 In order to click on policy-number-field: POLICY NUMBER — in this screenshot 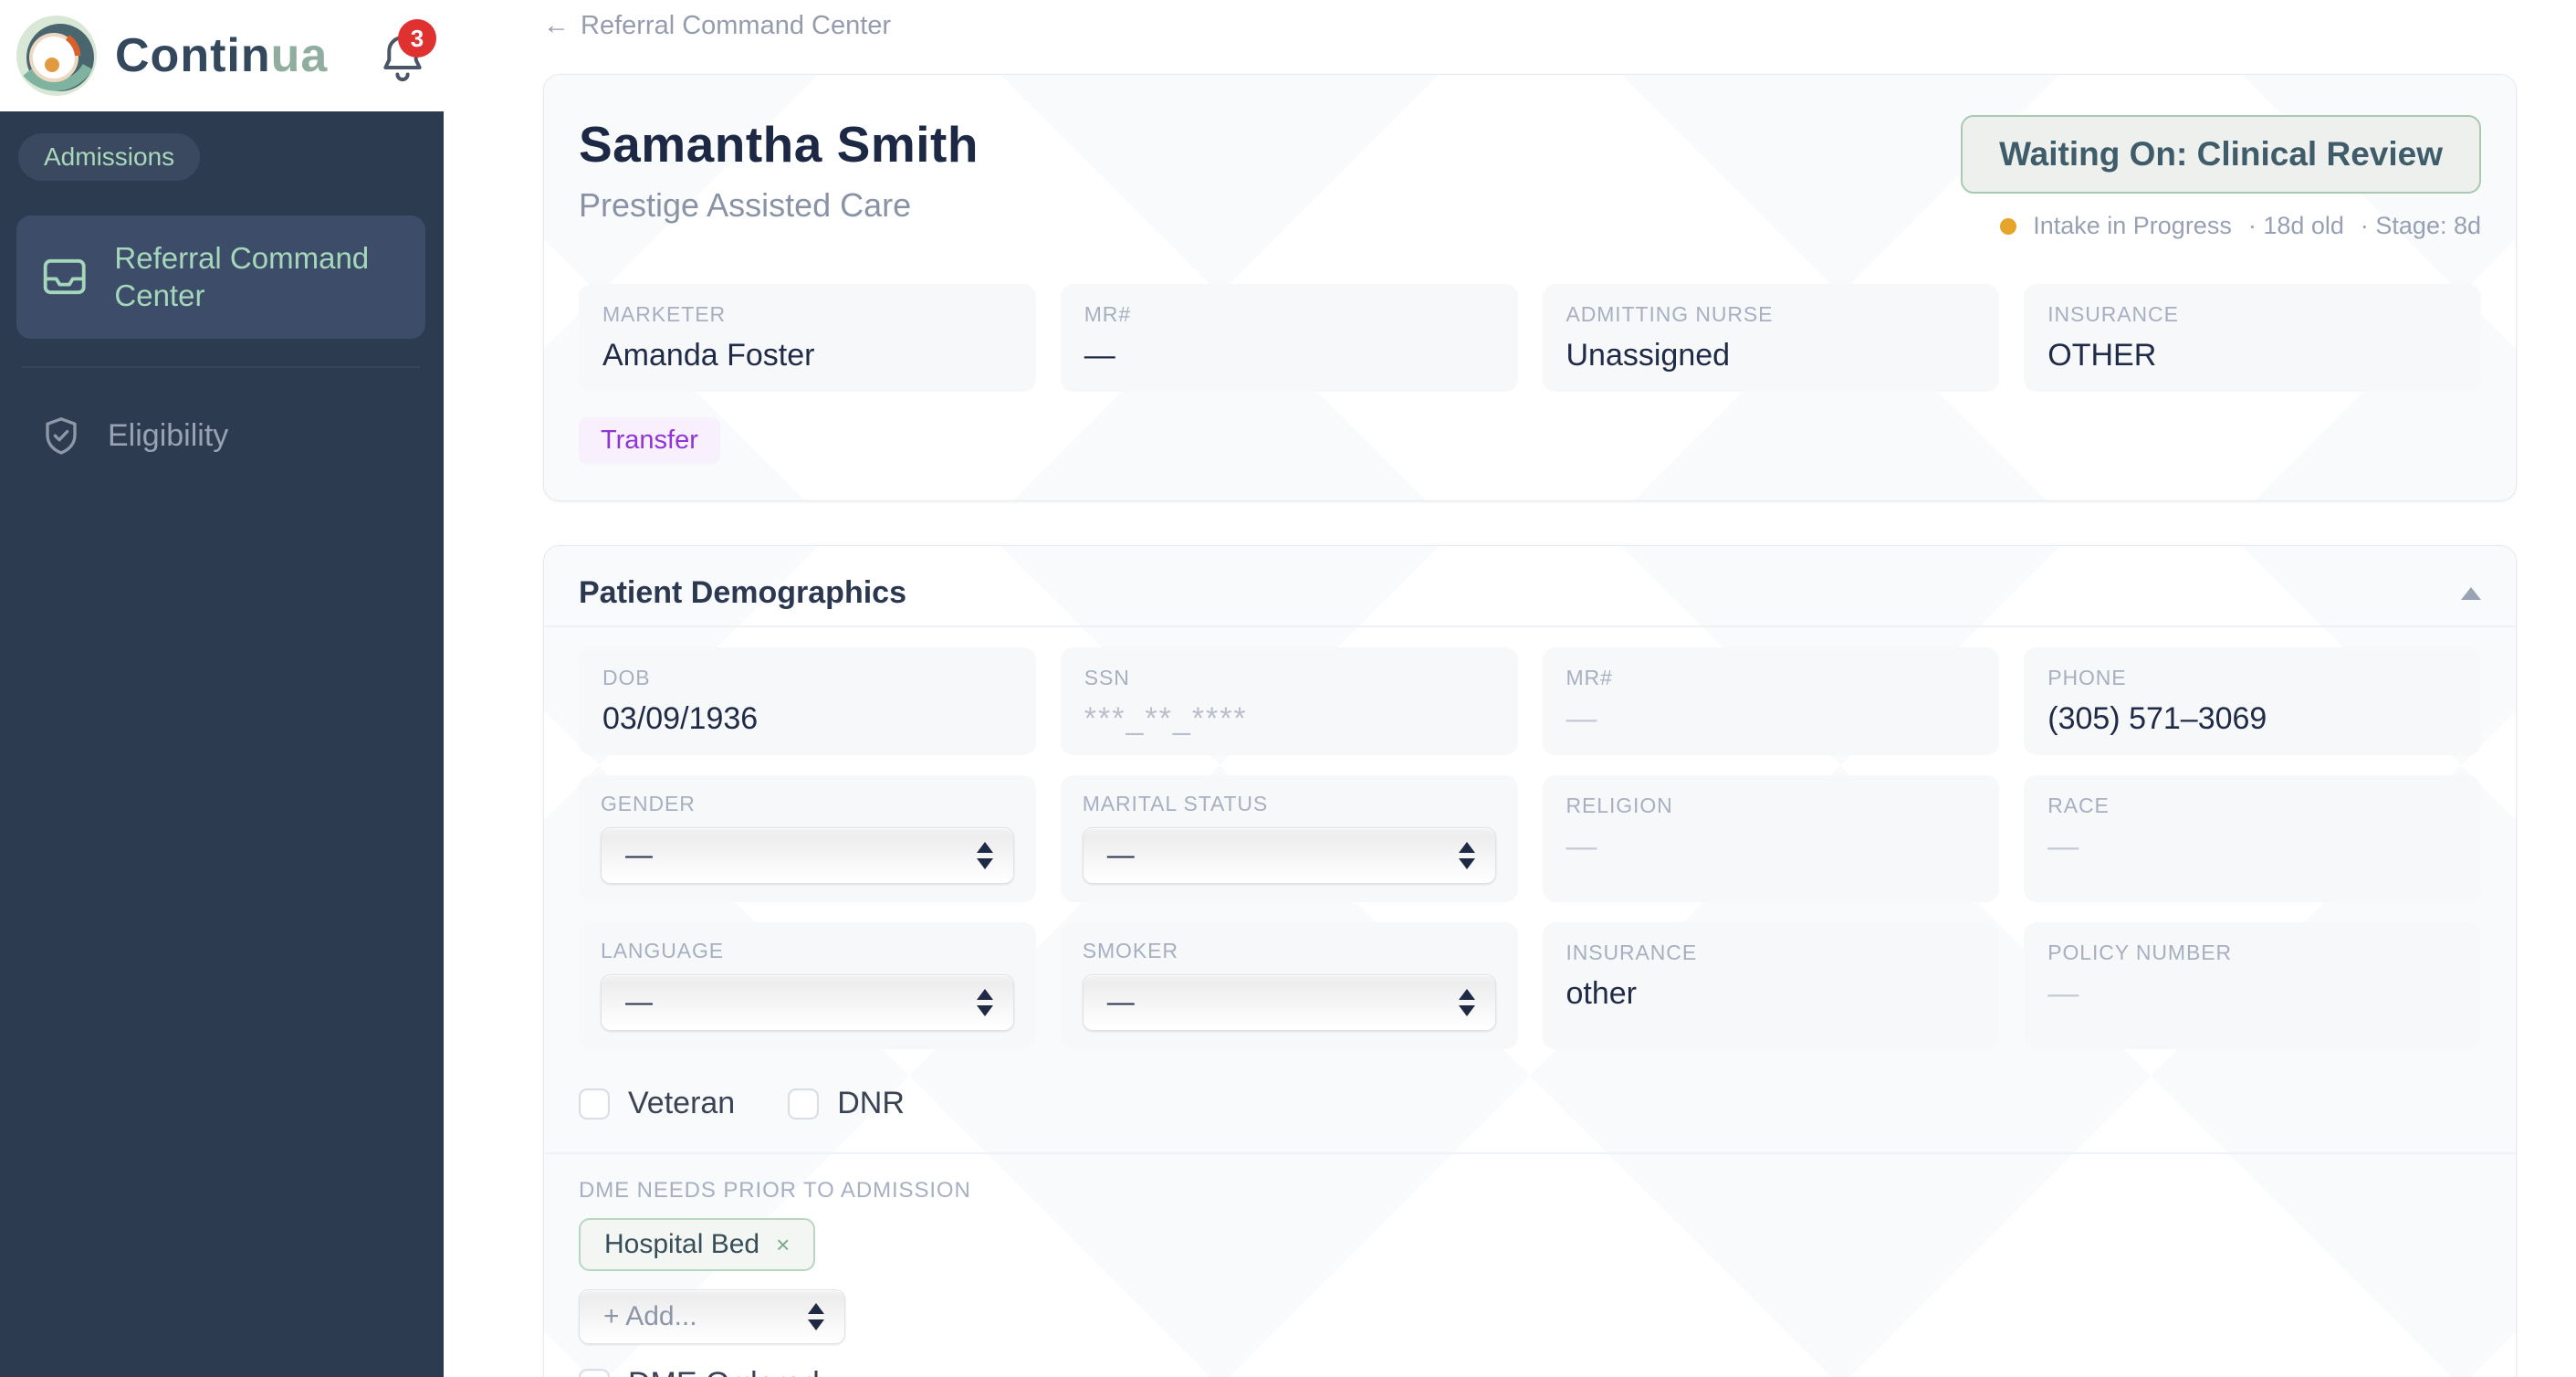, I will do `click(2252, 985)`.